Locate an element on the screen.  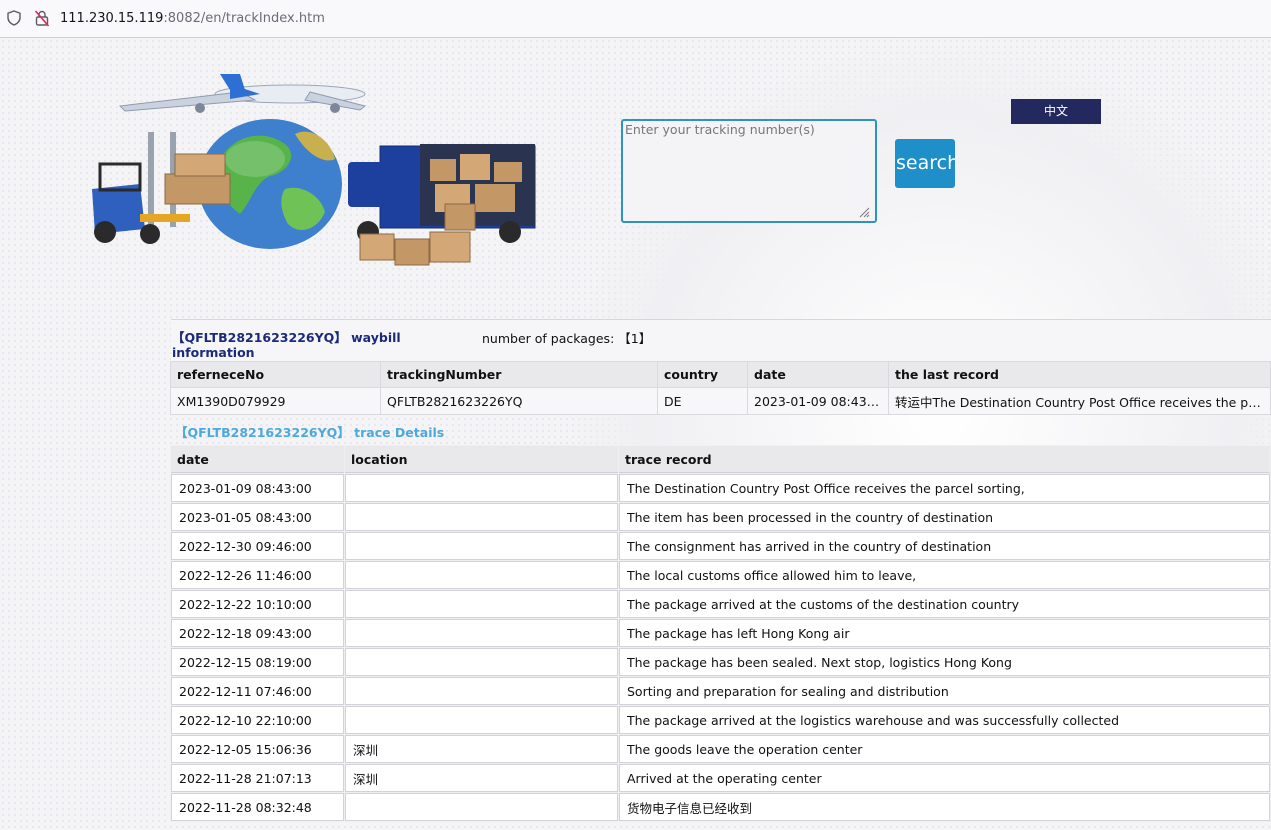
waybill-title: 【QFLTB2821623226YQ】 waybill information is located at coordinates (286, 345).